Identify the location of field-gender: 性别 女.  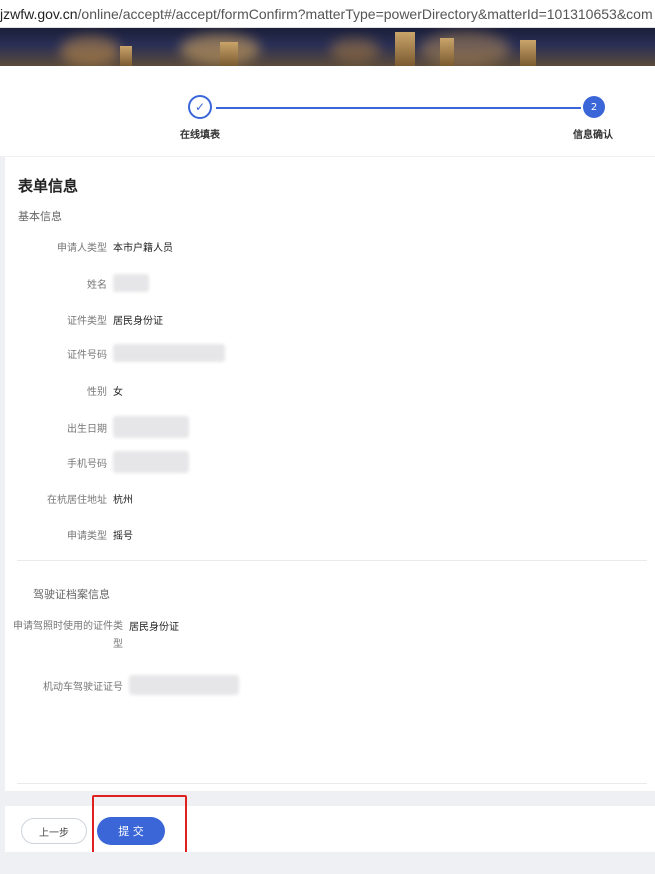
(64, 390).